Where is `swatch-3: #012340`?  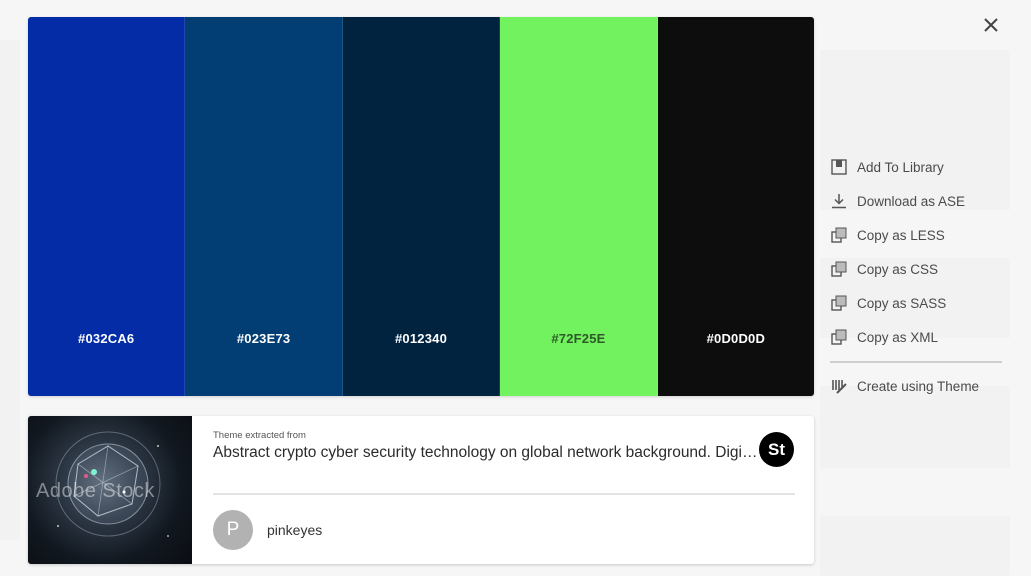
swatch-3: #012340 is located at coordinates (421, 206).